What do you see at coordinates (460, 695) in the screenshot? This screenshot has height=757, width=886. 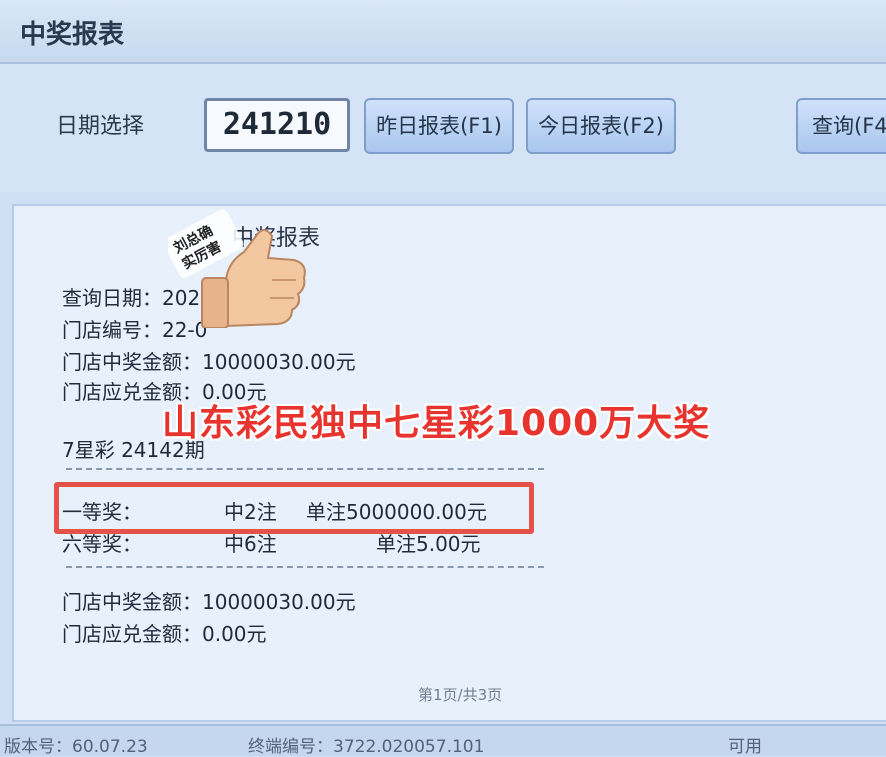 I see `page-indicator: 第1页/共3页` at bounding box center [460, 695].